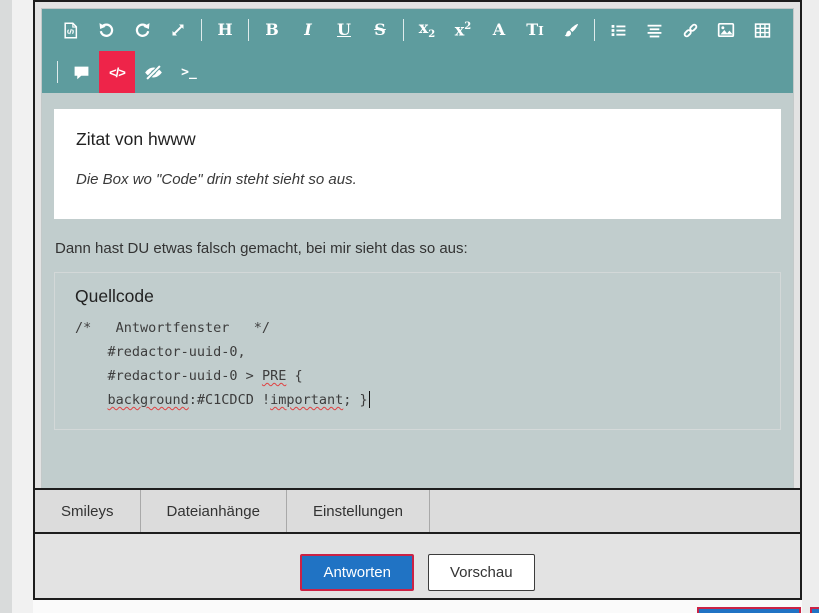 The image size is (819, 613). I want to click on form-footer: Antworten Vorschau, so click(417, 566).